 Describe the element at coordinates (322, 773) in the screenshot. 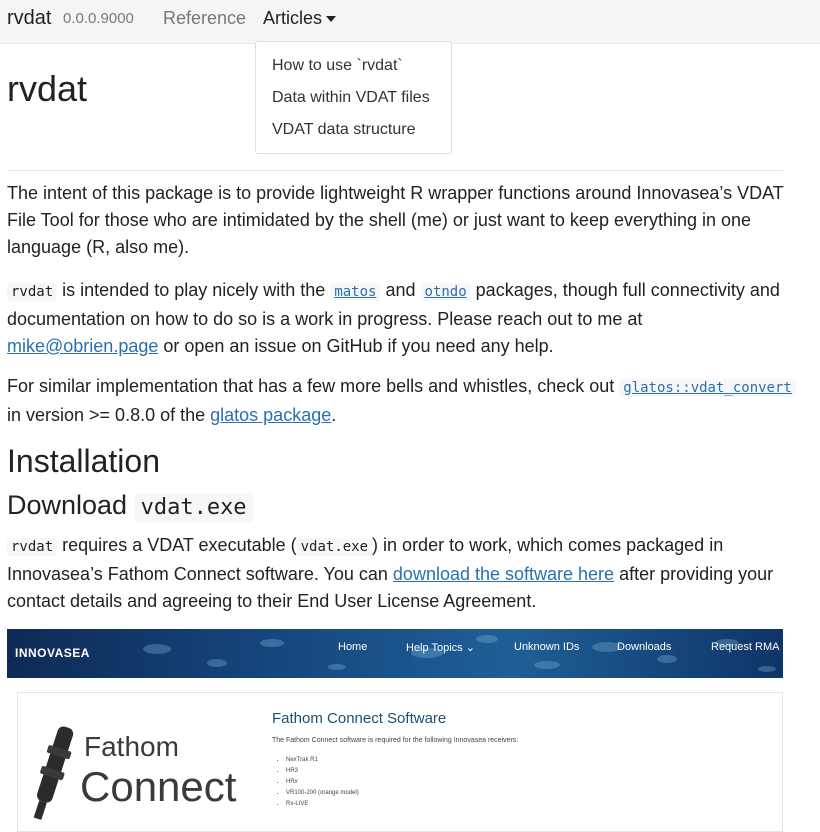

I see `list-item: HR3` at that location.